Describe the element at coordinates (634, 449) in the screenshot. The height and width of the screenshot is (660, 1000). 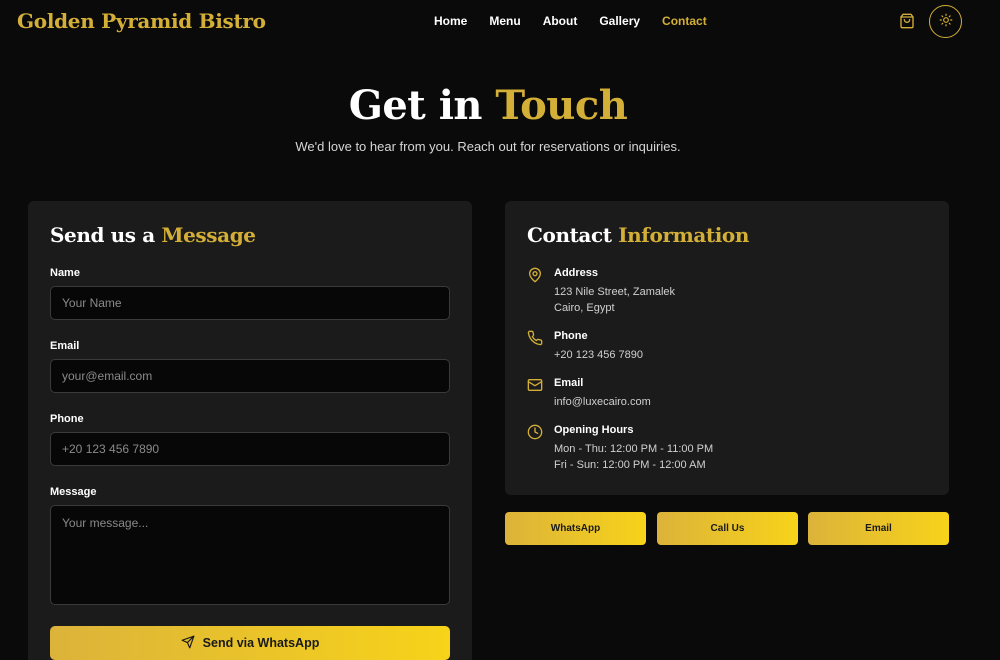
I see `hours-line-1: Mon - Thu: 12:00 PM - 11:00 PM` at that location.